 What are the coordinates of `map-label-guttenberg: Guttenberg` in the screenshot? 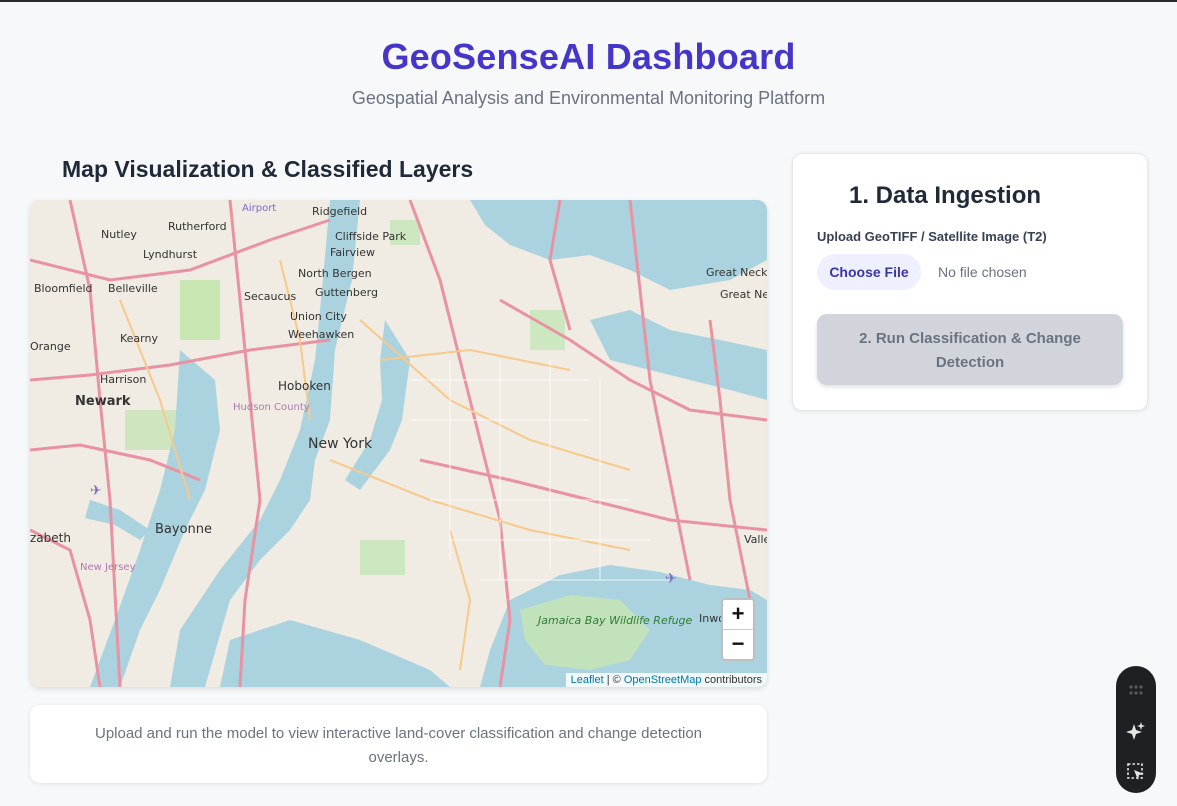 It's located at (346, 292).